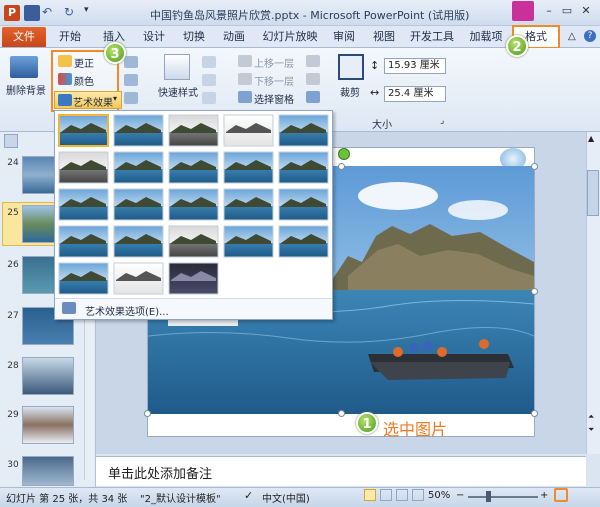 This screenshot has height=507, width=600. Describe the element at coordinates (194, 38) in the screenshot. I see `tab-transitions: 切换` at that location.